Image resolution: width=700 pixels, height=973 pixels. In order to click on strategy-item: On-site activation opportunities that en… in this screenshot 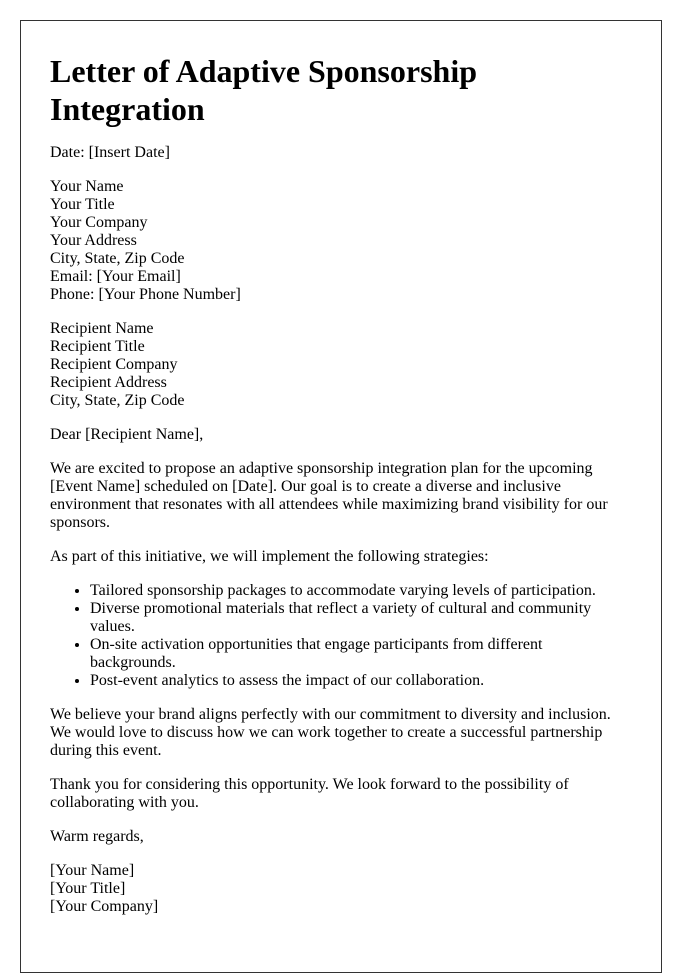, I will do `click(361, 654)`.